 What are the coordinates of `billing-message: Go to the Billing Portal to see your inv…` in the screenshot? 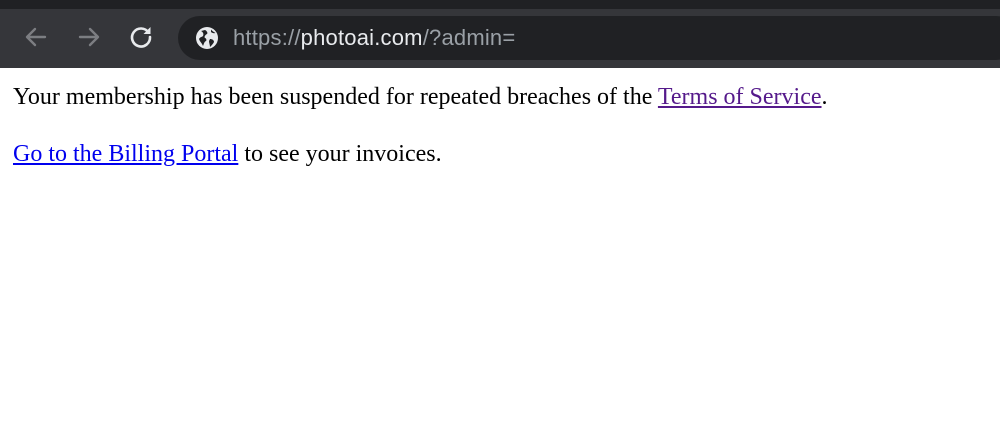 It's located at (506, 154).